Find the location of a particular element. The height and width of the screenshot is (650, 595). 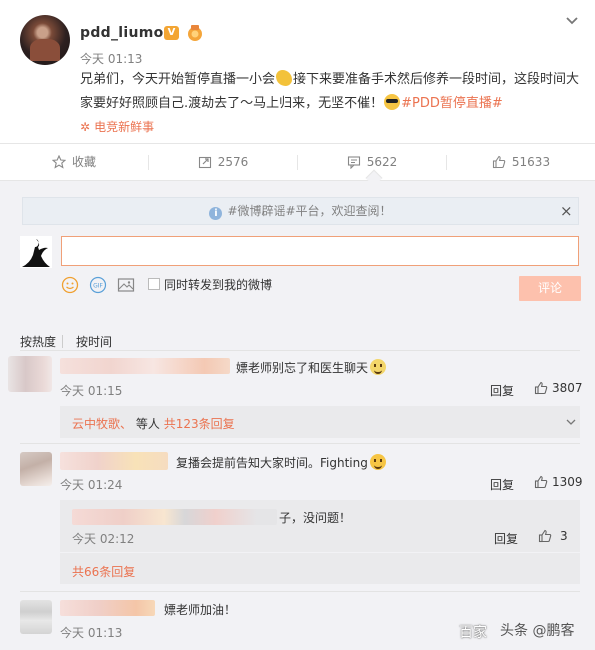

like-count: 51633 is located at coordinates (531, 162).